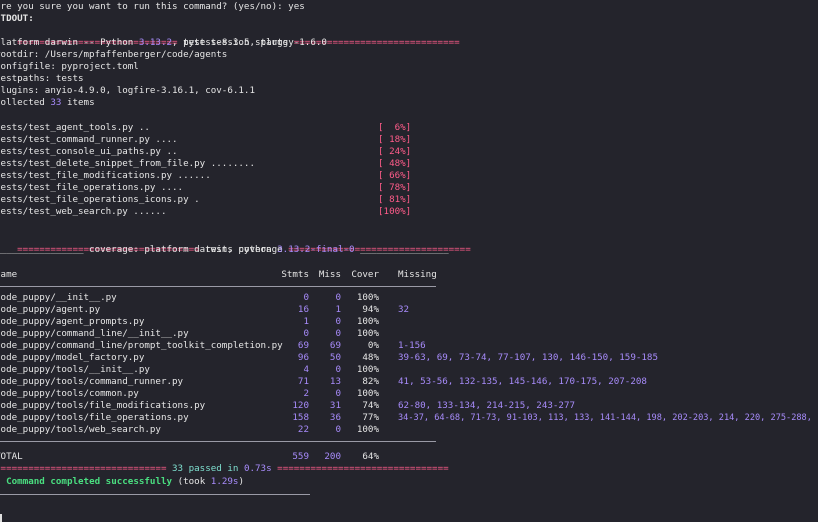  I want to click on coverage-percent: 74%, so click(370, 405).